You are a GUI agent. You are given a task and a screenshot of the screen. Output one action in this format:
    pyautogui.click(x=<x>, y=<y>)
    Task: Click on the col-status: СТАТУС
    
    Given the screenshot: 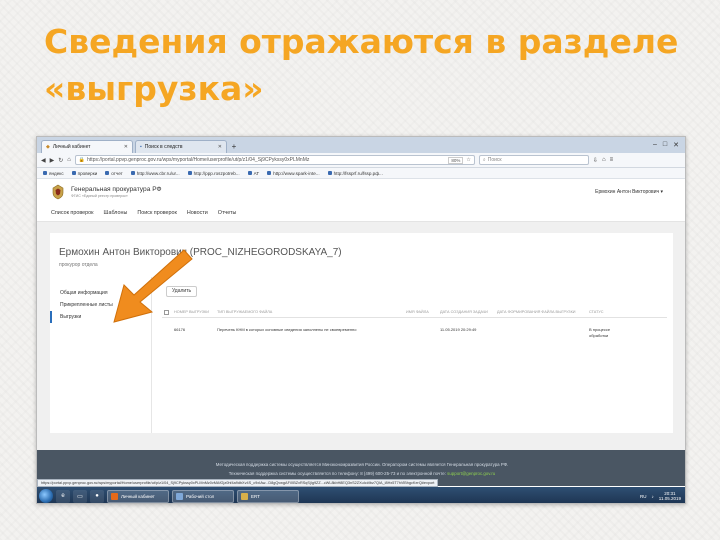 What is the action you would take?
    pyautogui.click(x=596, y=312)
    